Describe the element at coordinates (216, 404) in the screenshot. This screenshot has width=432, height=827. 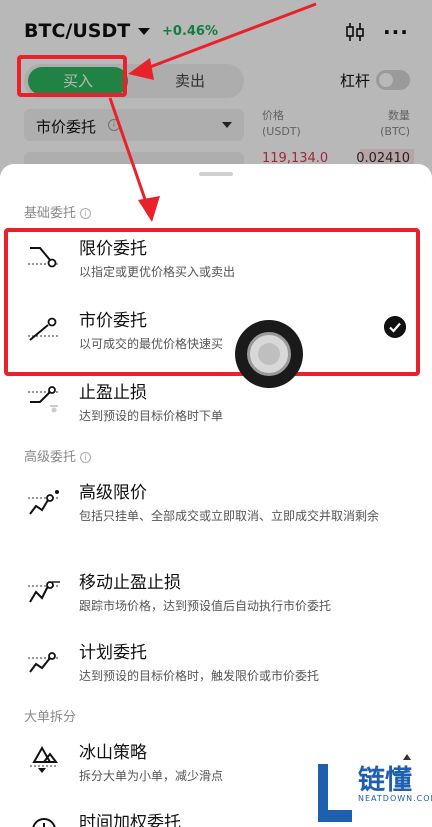
I see `option-tp-sl: 止盈止损 达到预设的目标价格时下单` at that location.